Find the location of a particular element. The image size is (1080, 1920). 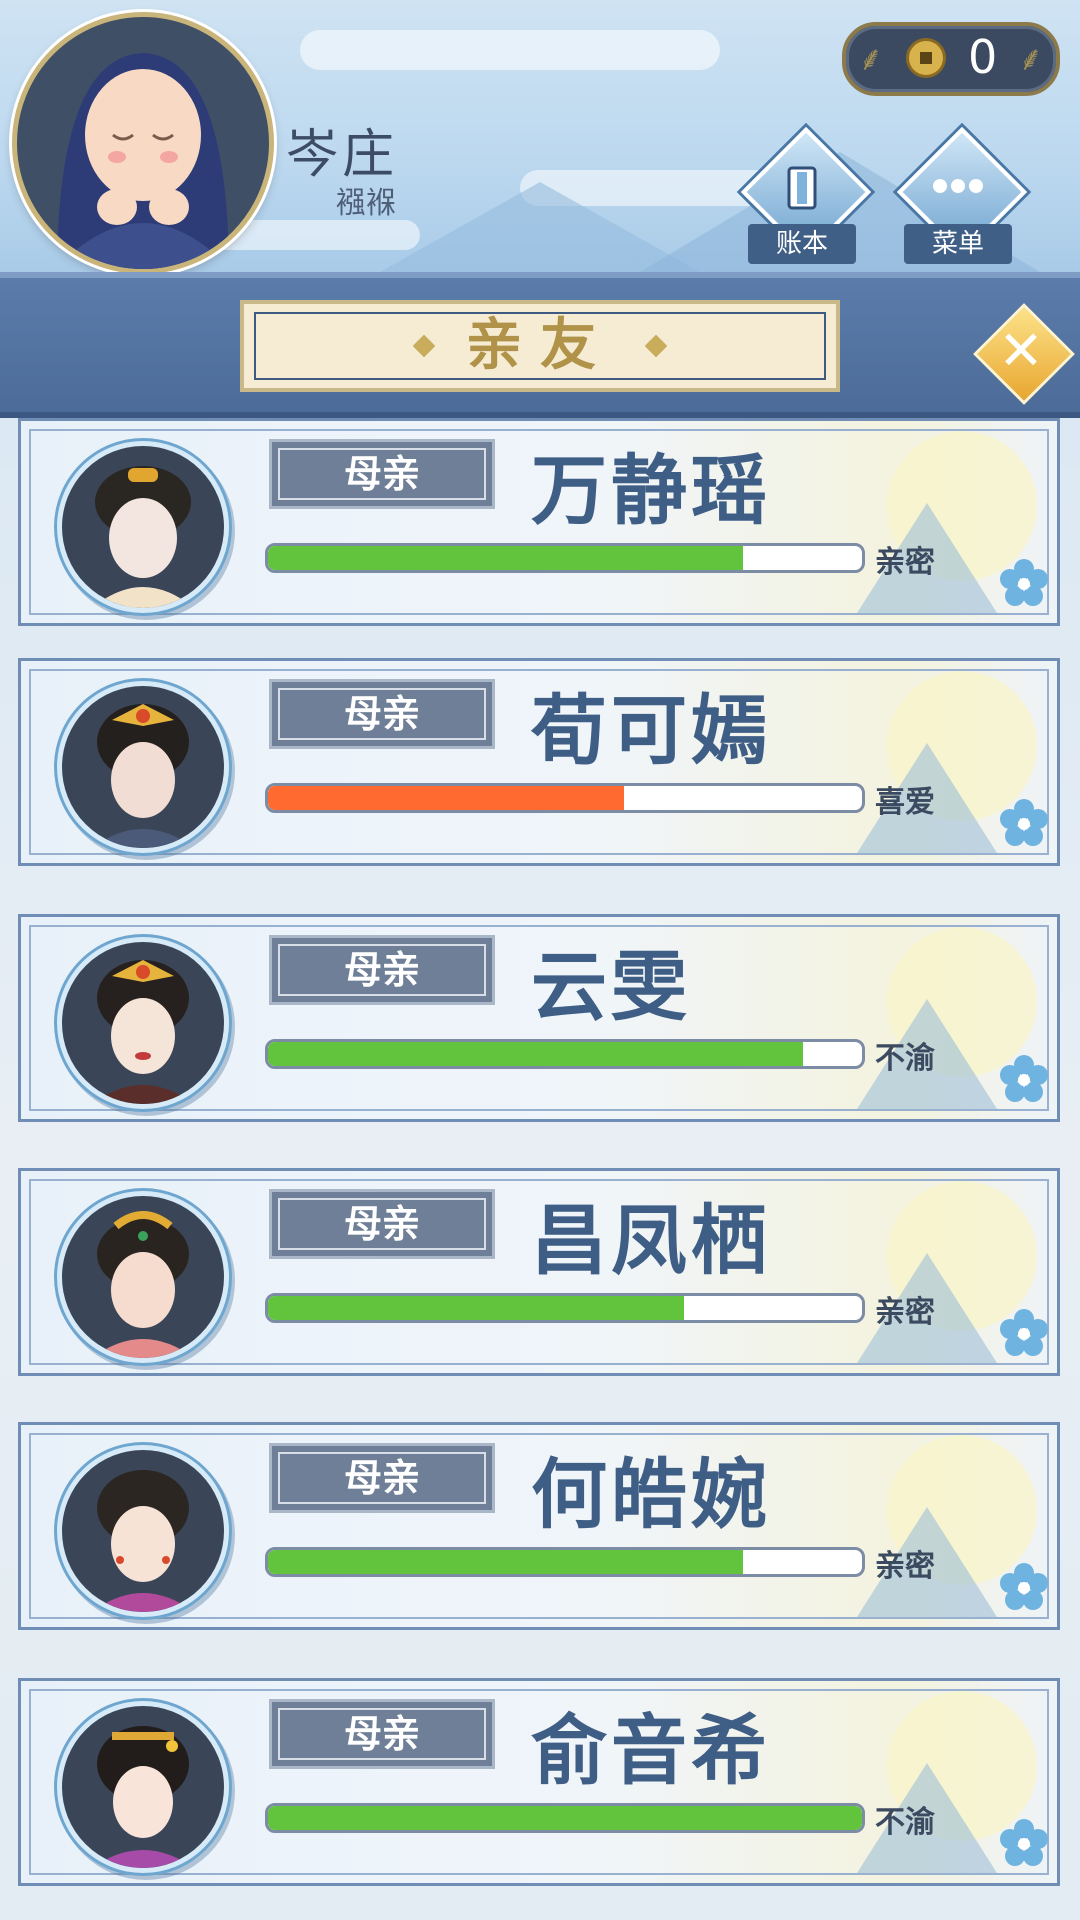

section-title-bar: 亲友 ✕ is located at coordinates (540, 345).